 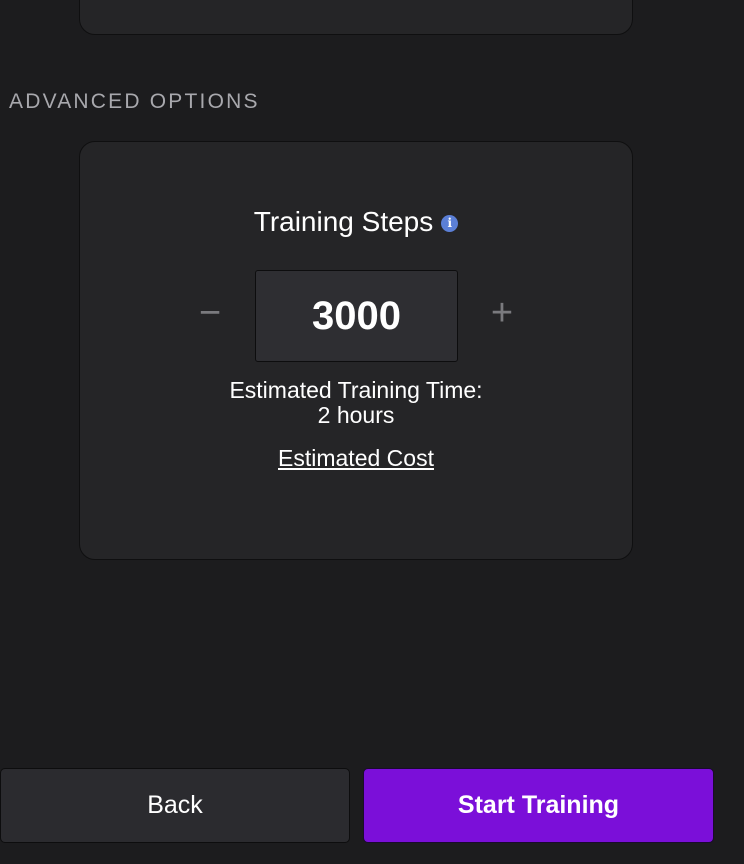 What do you see at coordinates (134, 101) in the screenshot?
I see `advanced-options-heading: ADVANCED OPTIONS` at bounding box center [134, 101].